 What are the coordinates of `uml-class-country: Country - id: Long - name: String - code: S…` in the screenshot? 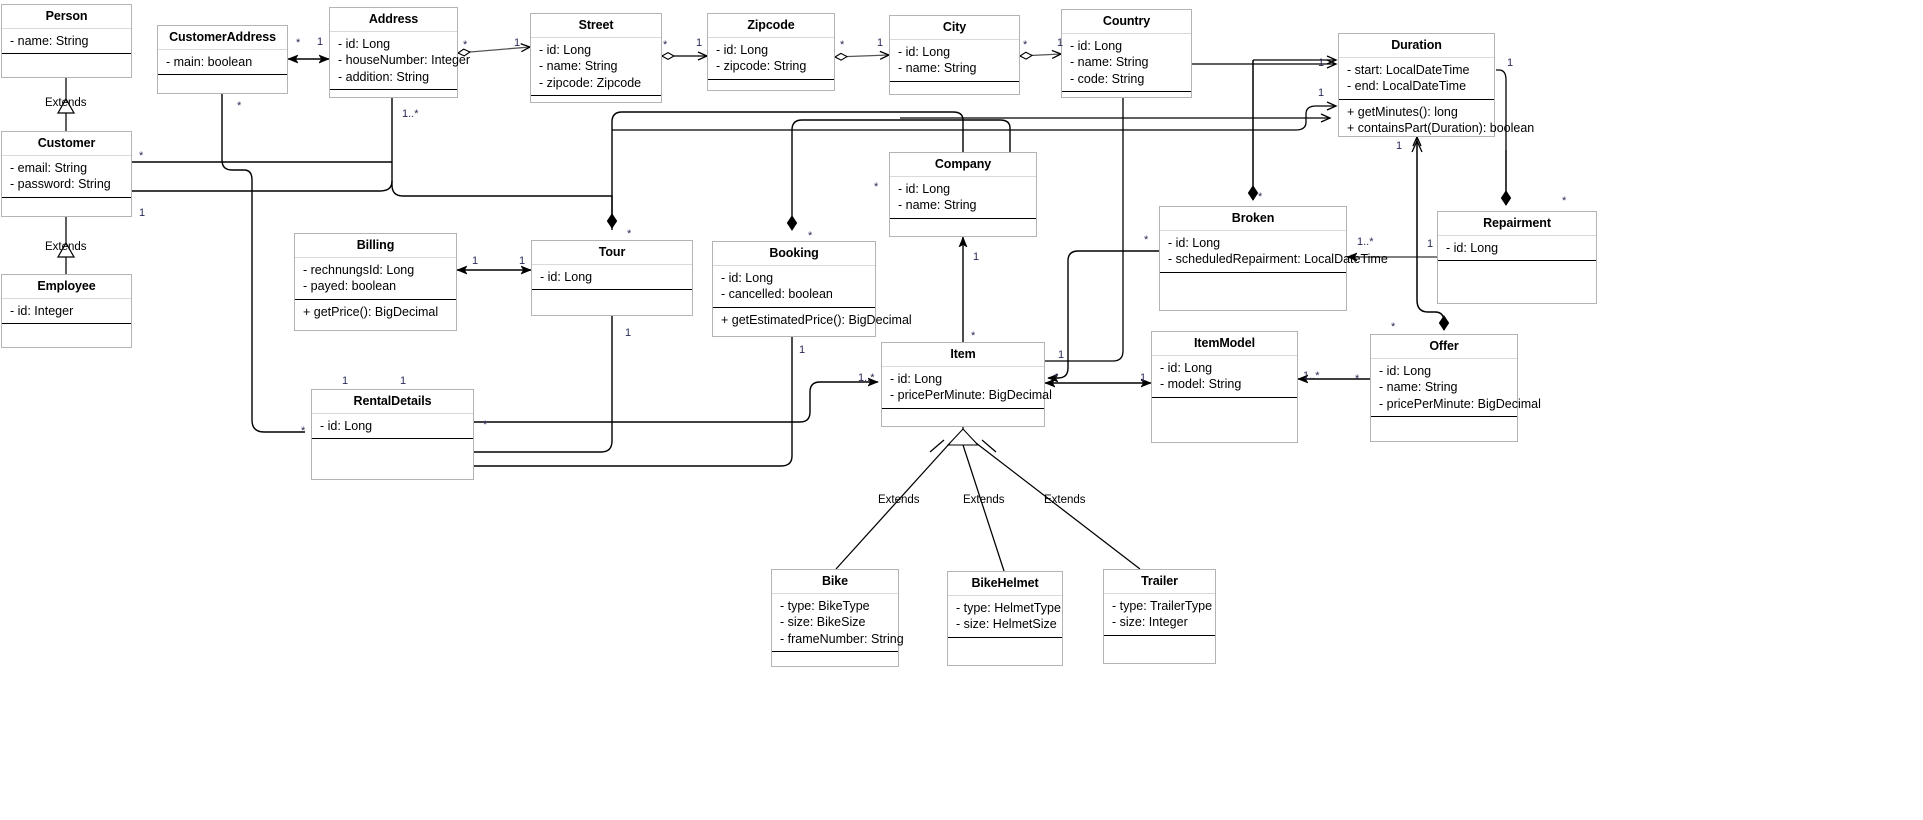 It's located at (1126, 53).